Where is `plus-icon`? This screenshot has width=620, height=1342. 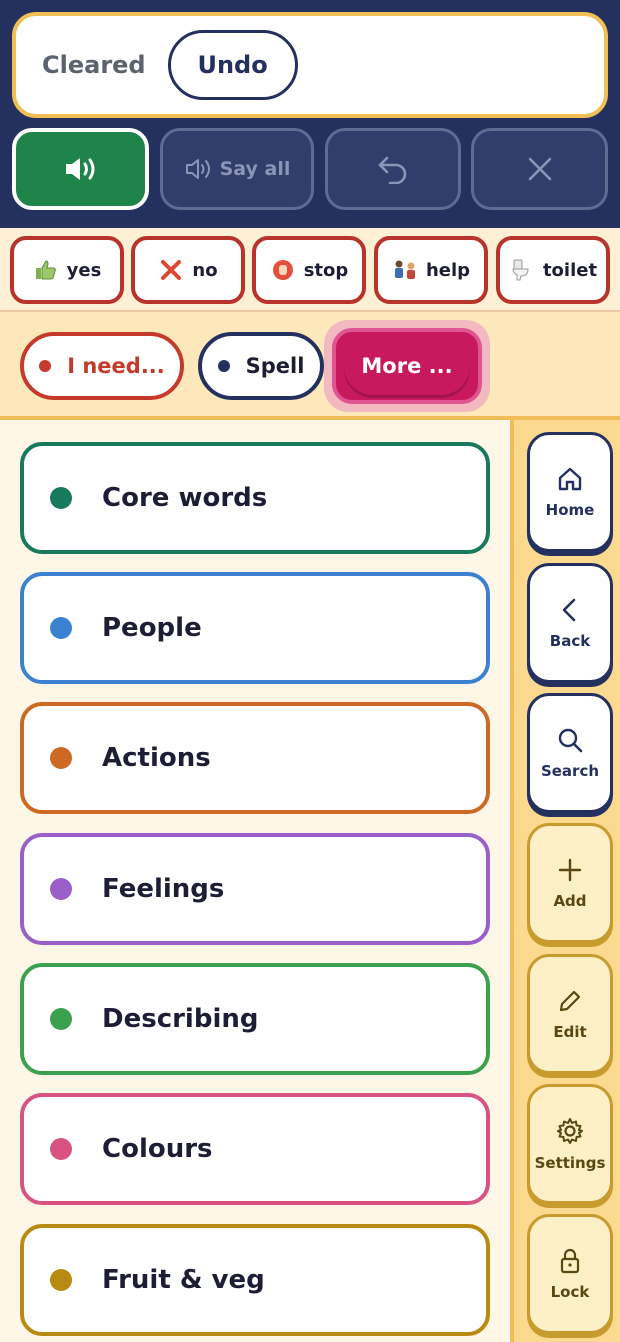
plus-icon is located at coordinates (570, 870).